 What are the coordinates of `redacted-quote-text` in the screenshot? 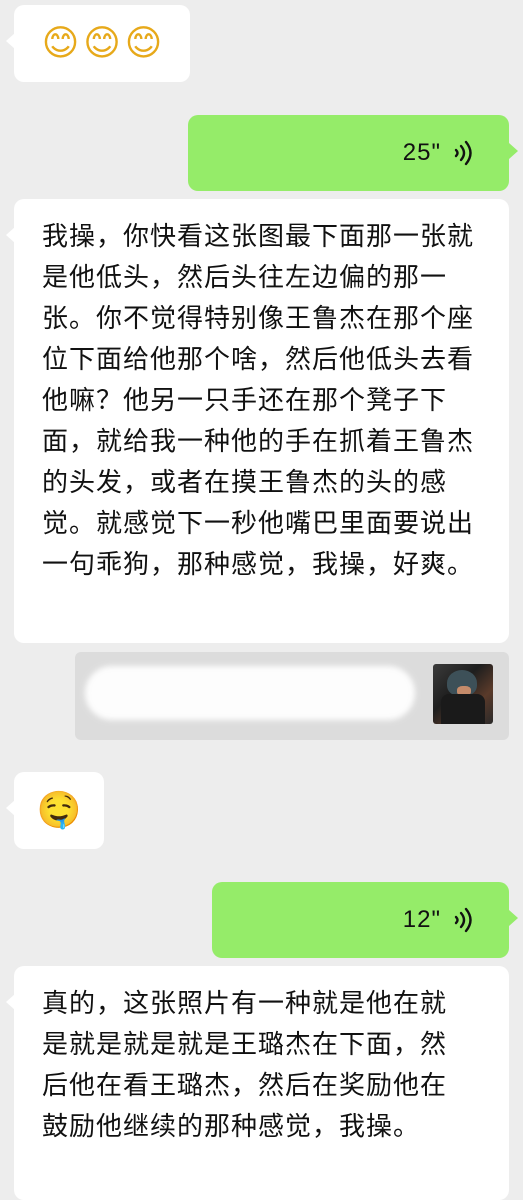 It's located at (250, 693).